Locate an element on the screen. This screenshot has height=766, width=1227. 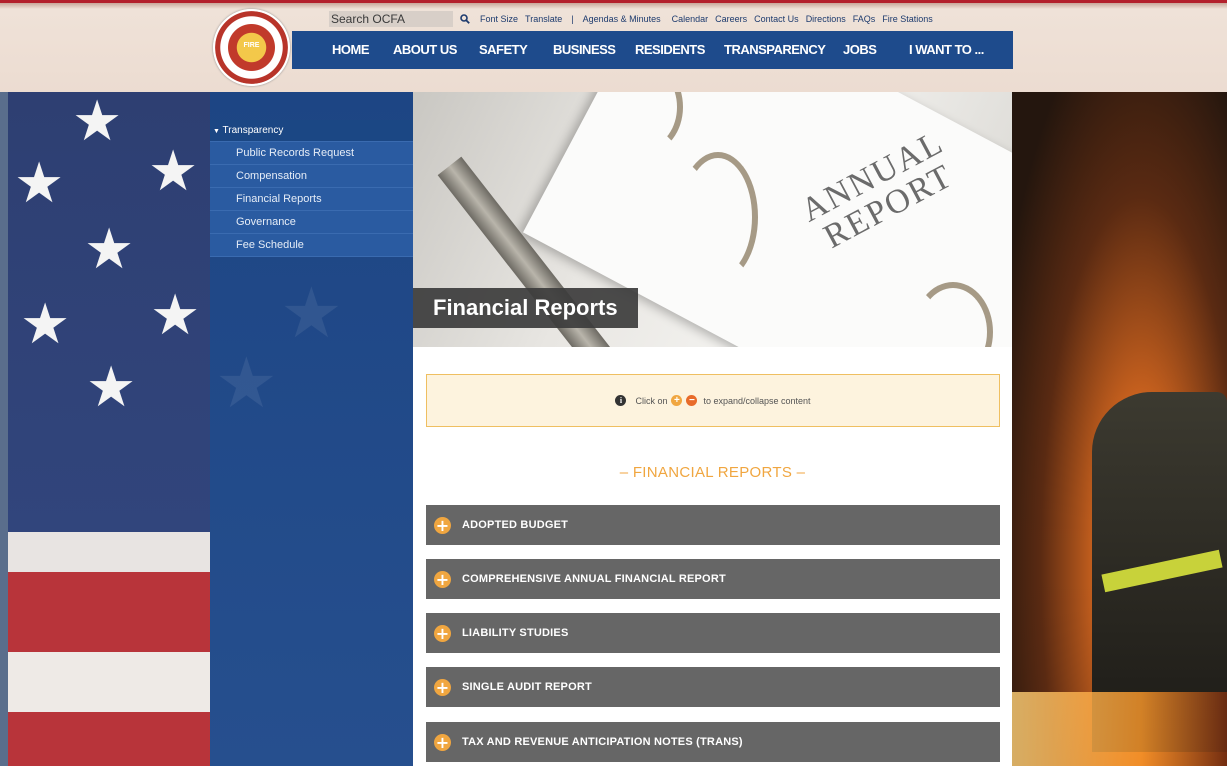
accordion-label: SINGLE AUDIT REPORT is located at coordinates (527, 687).